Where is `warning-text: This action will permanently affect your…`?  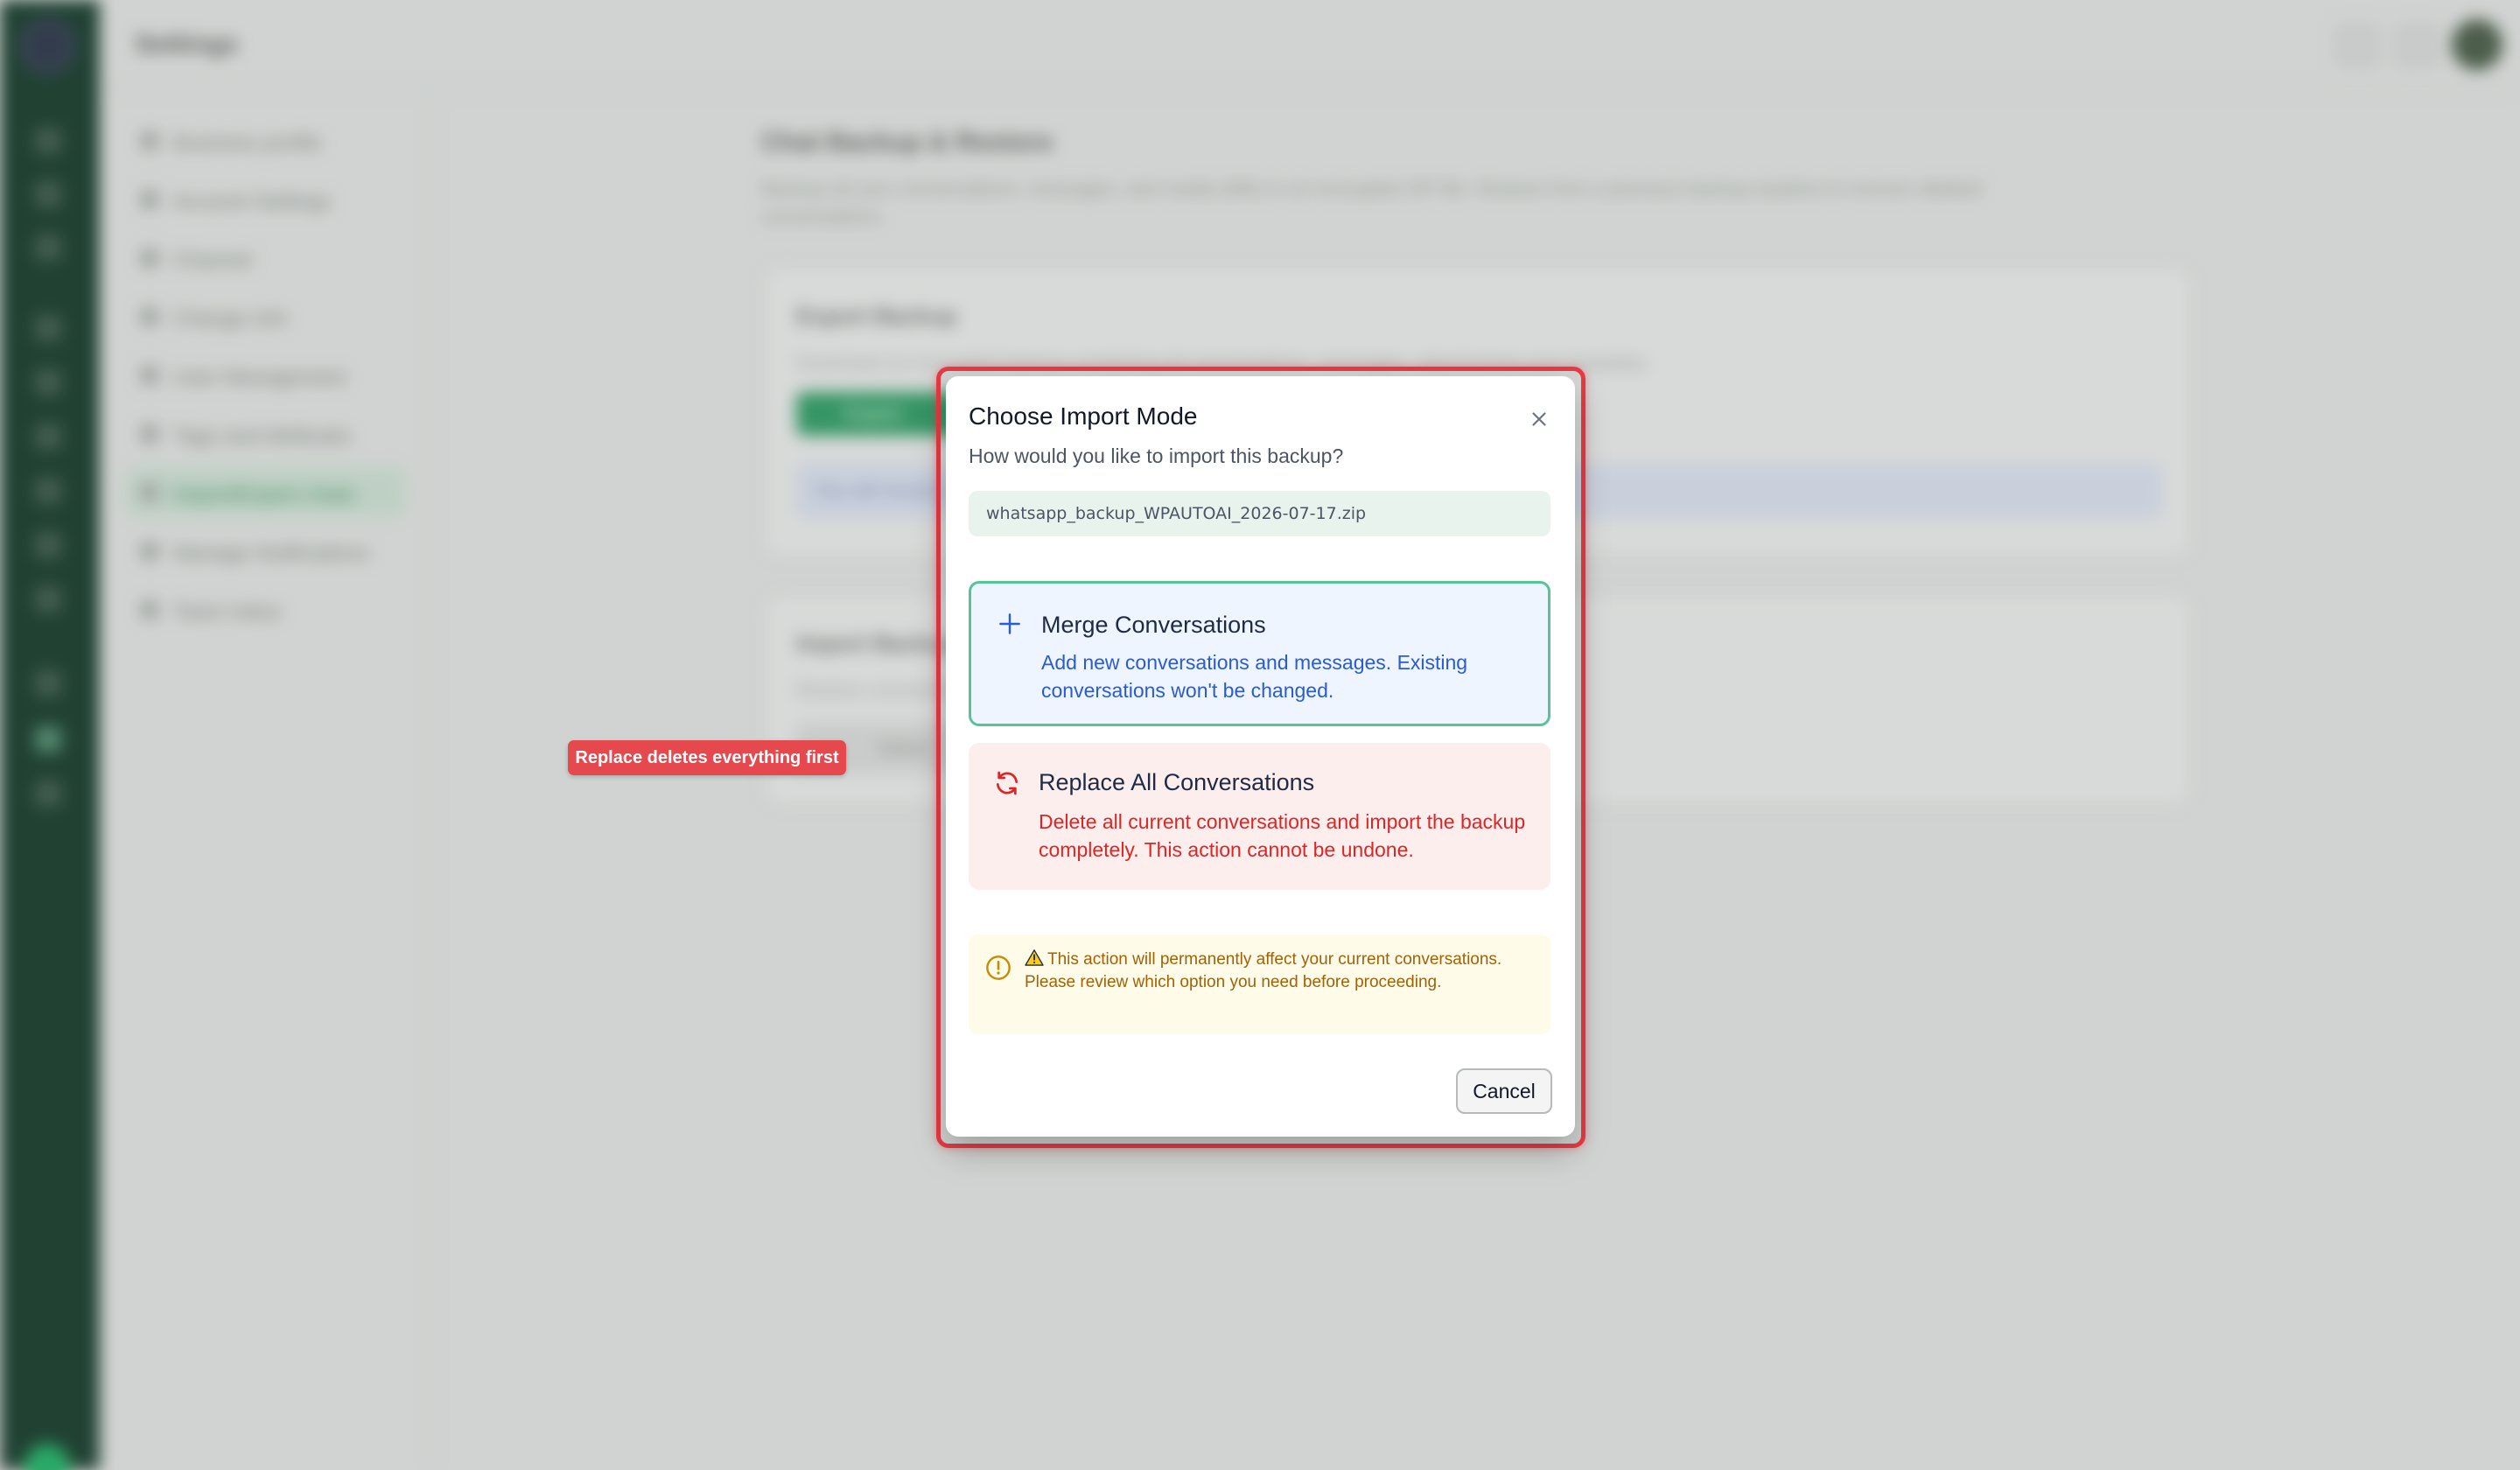 warning-text: This action will permanently affect your… is located at coordinates (1263, 970).